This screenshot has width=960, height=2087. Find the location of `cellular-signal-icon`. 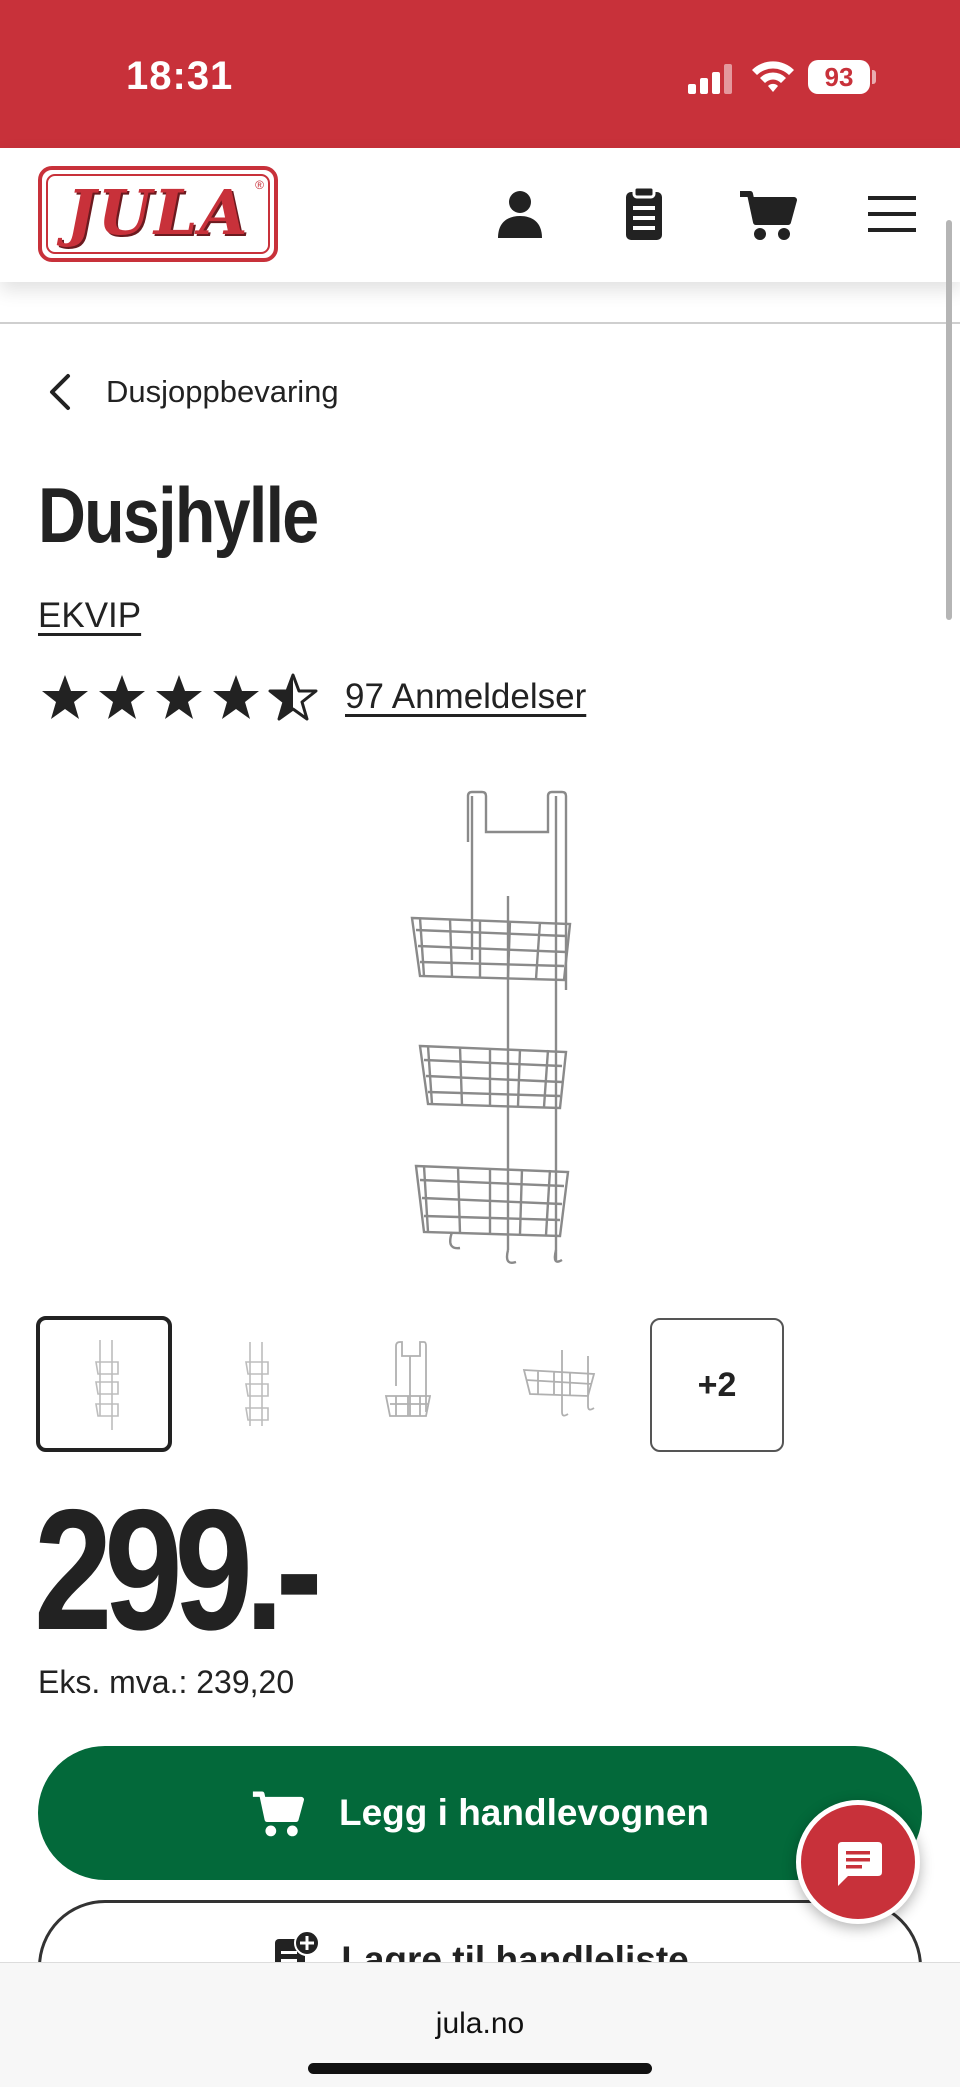

cellular-signal-icon is located at coordinates (711, 79).